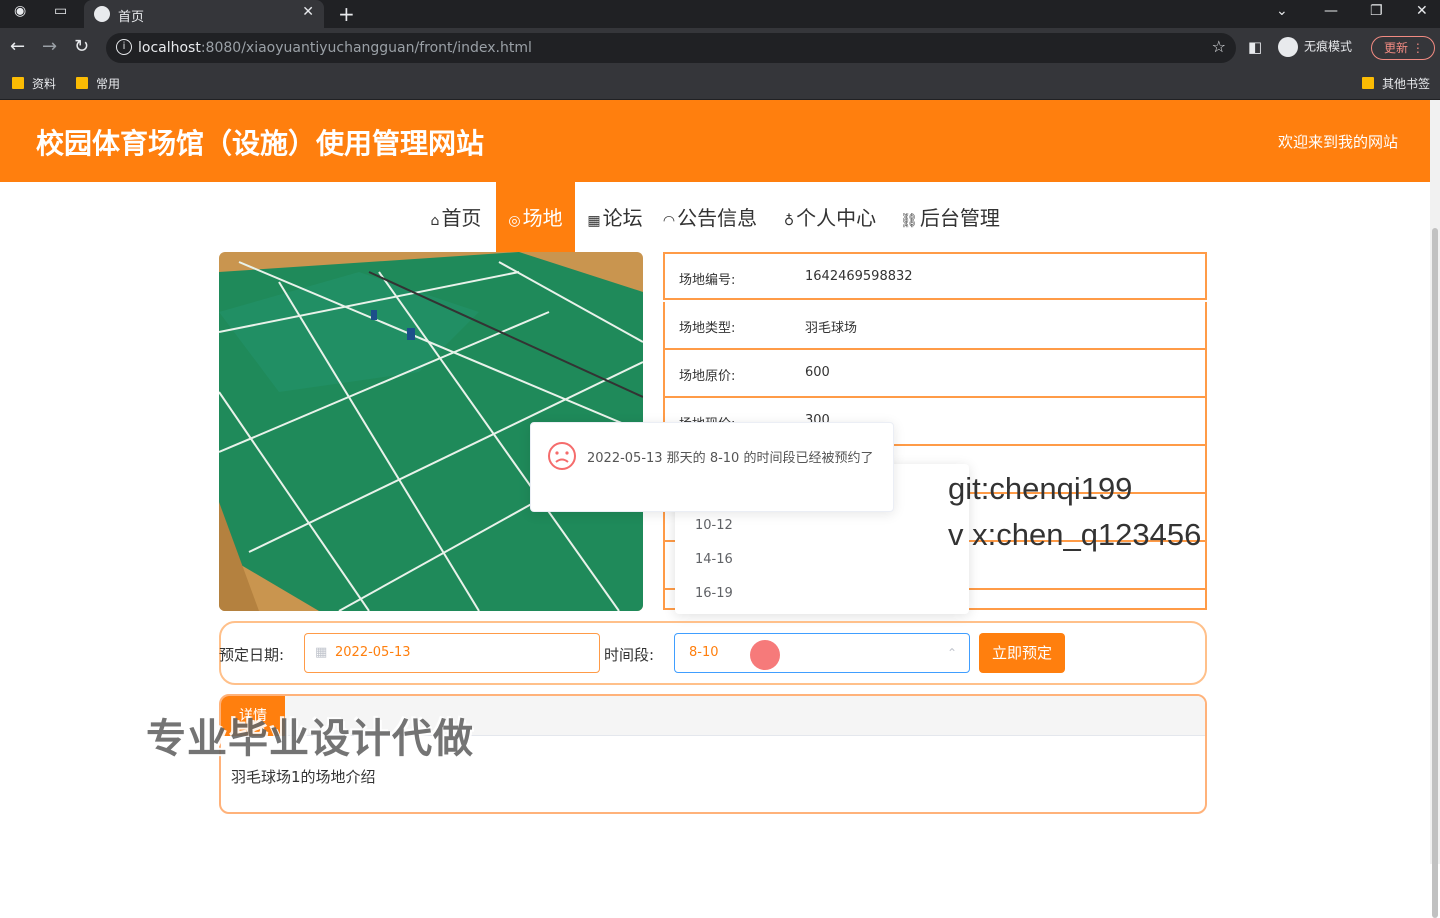 This screenshot has height=918, width=1440. What do you see at coordinates (720, 84) in the screenshot?
I see `bookmarks-bar: 资料 常用 其他书签` at bounding box center [720, 84].